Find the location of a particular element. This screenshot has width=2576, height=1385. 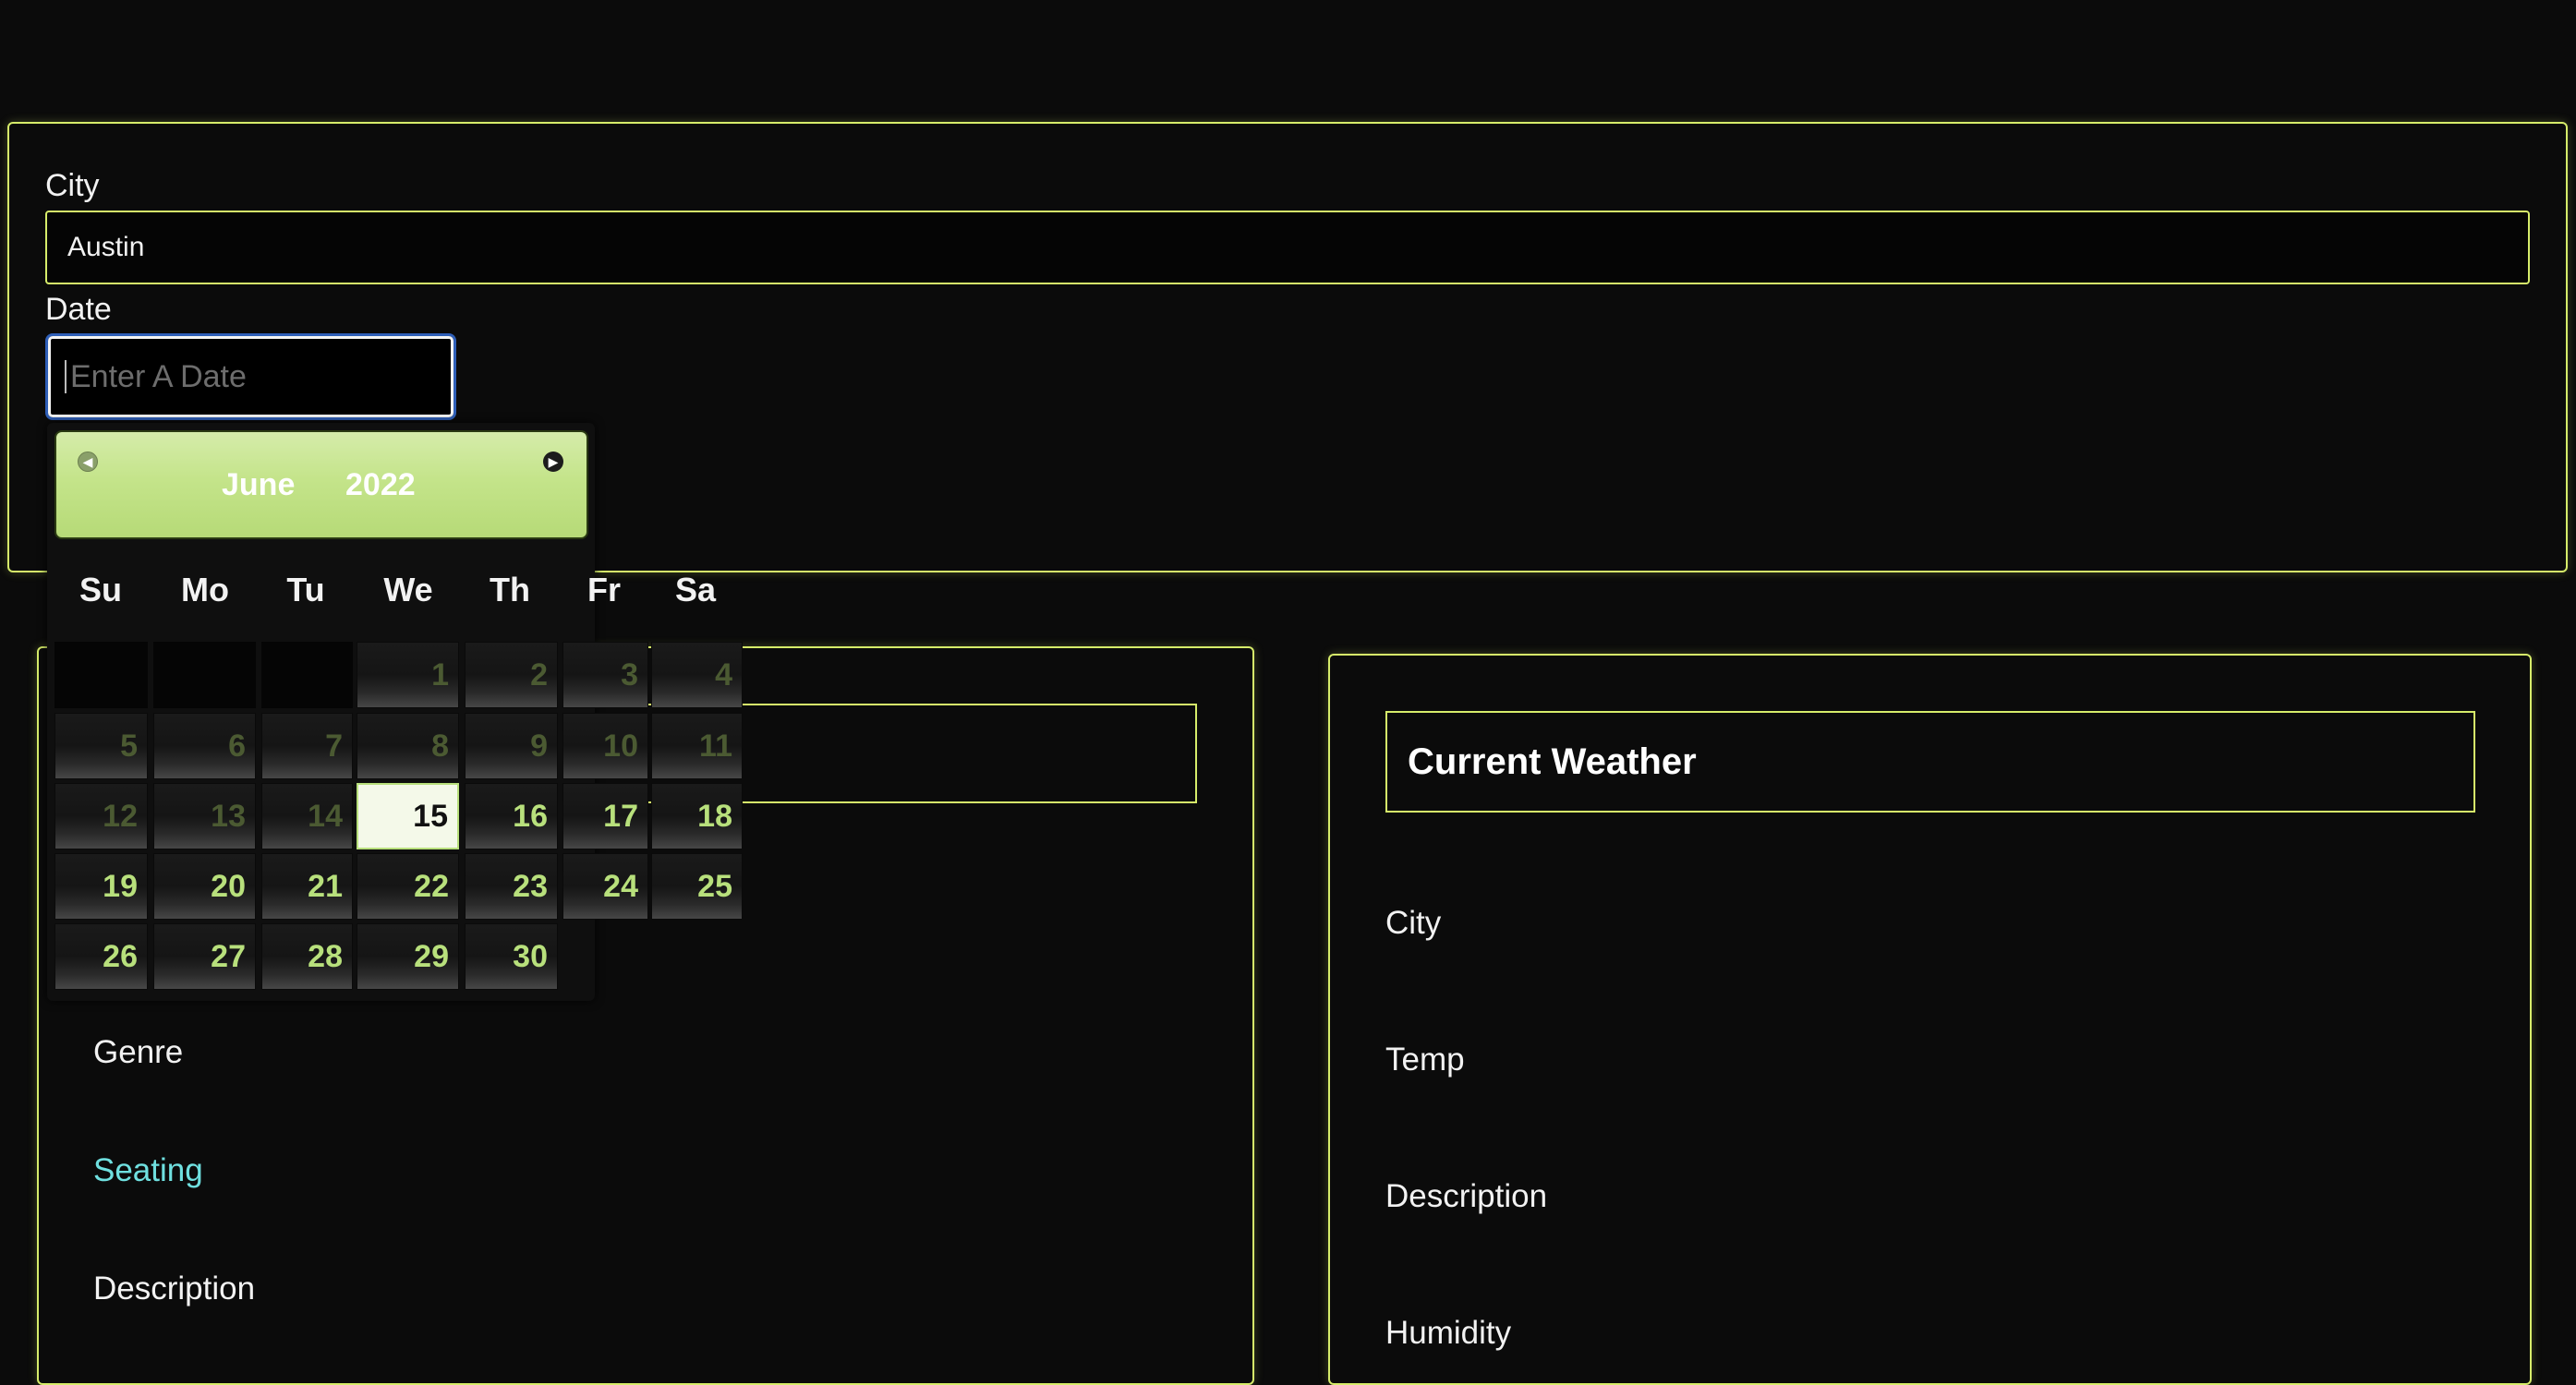

day-cell: 14 is located at coordinates (307, 816).